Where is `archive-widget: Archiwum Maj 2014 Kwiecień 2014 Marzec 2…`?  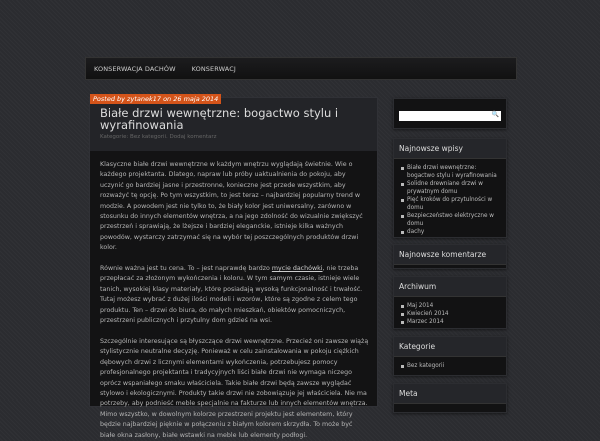
archive-widget: Archiwum Maj 2014 Kwiecień 2014 Marzec 2… is located at coordinates (450, 302).